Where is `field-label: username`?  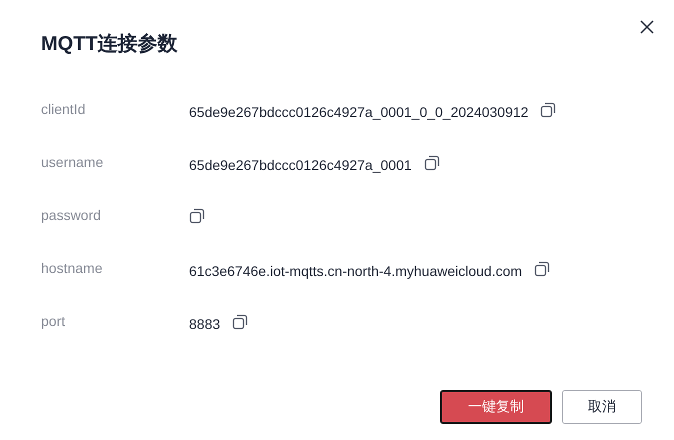
field-label: username is located at coordinates (72, 162).